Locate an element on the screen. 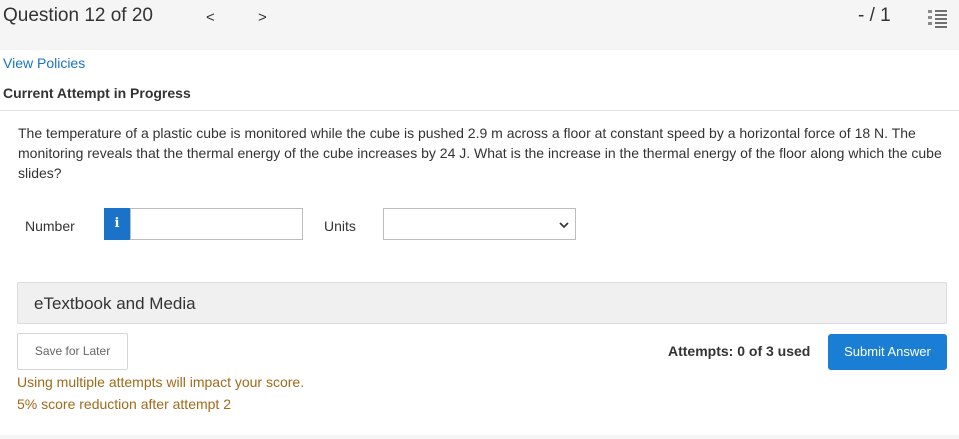  etextbook-media-panel: eTextbook and Media is located at coordinates (482, 303).